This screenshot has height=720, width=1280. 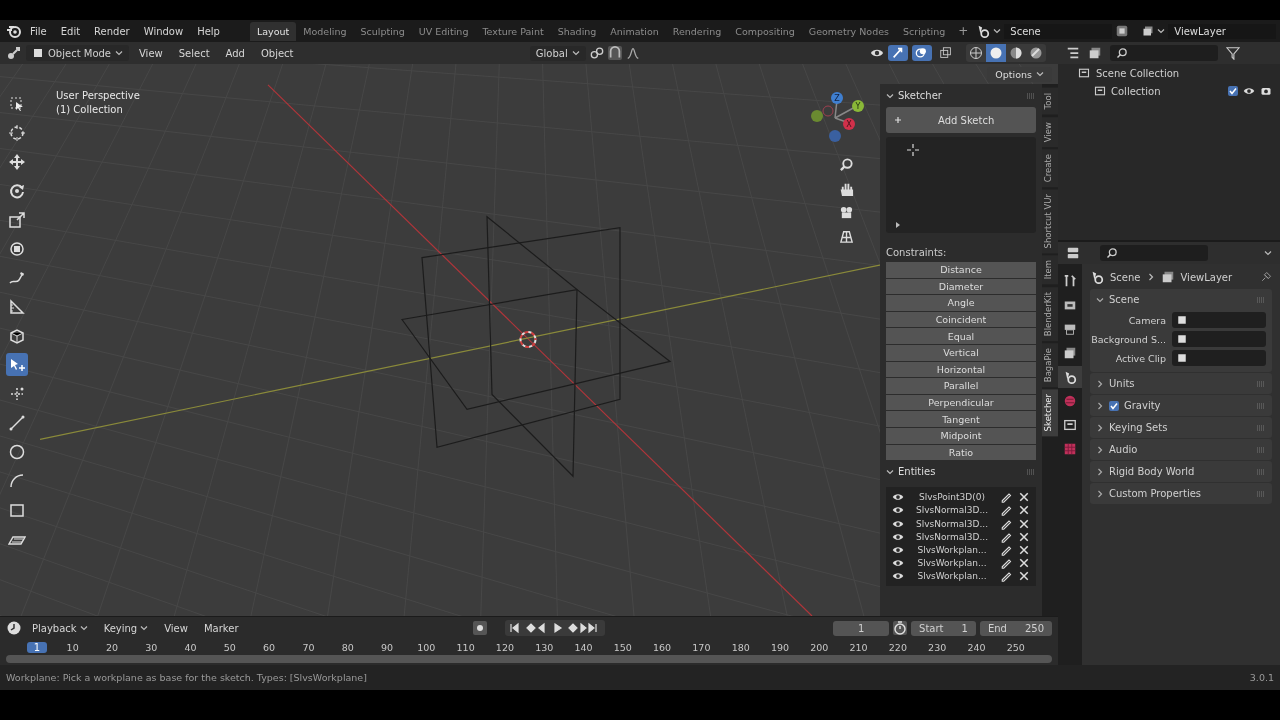 What do you see at coordinates (14, 31) in the screenshot?
I see `blender-logo-icon` at bounding box center [14, 31].